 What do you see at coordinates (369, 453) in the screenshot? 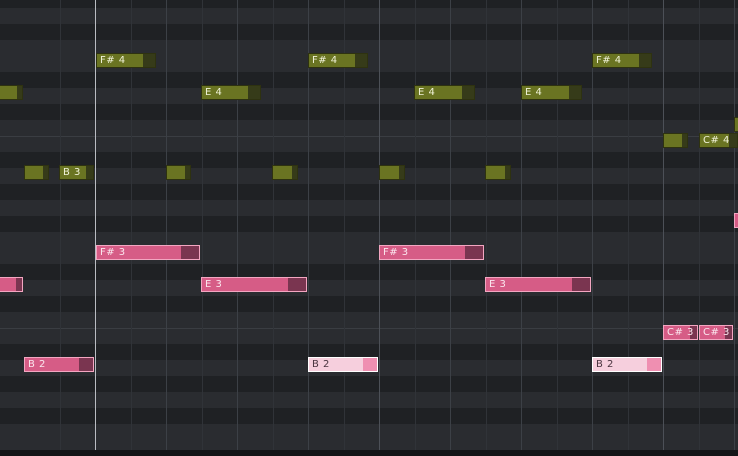
I see `status-bar` at bounding box center [369, 453].